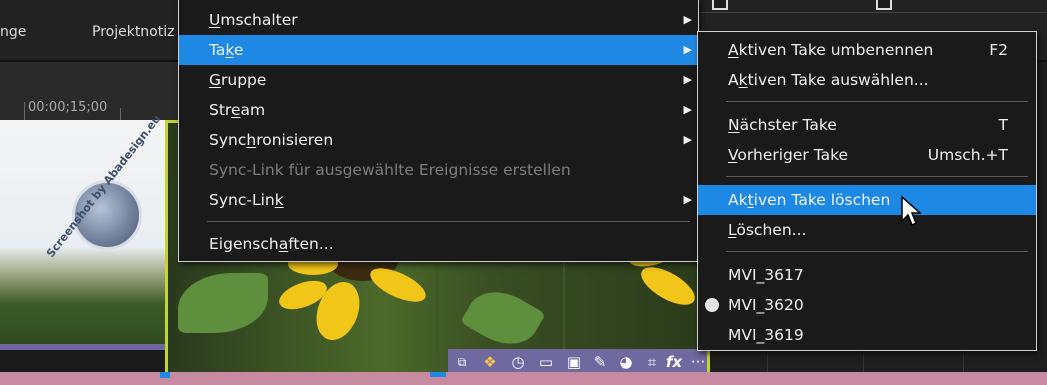 The height and width of the screenshot is (385, 1047). Describe the element at coordinates (438, 80) in the screenshot. I see `menu-item-gruppe: Gruppe ▶` at that location.